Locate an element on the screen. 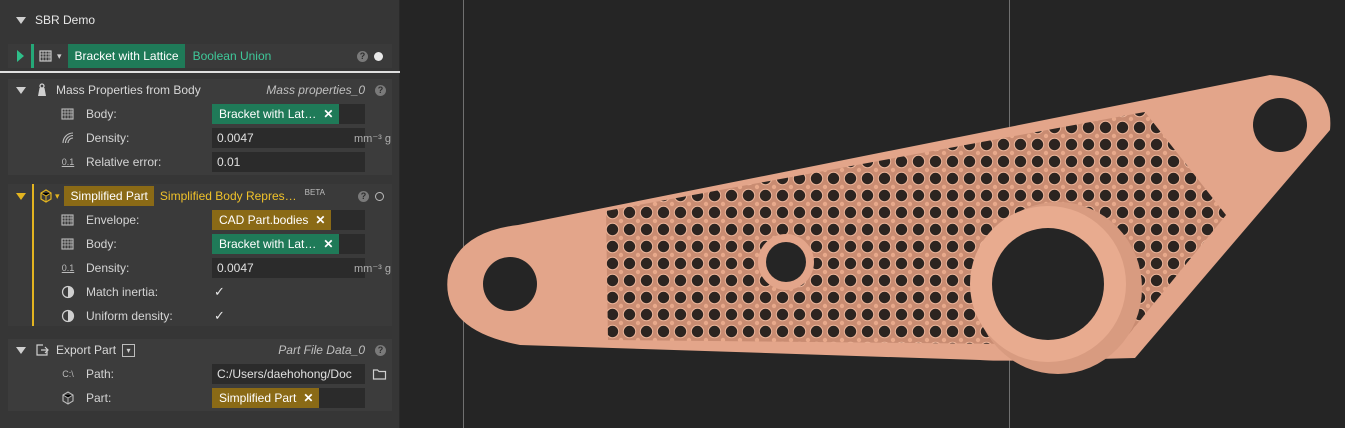 This screenshot has width=1345, height=428. part-chip-label: Simplified Part is located at coordinates (258, 398).